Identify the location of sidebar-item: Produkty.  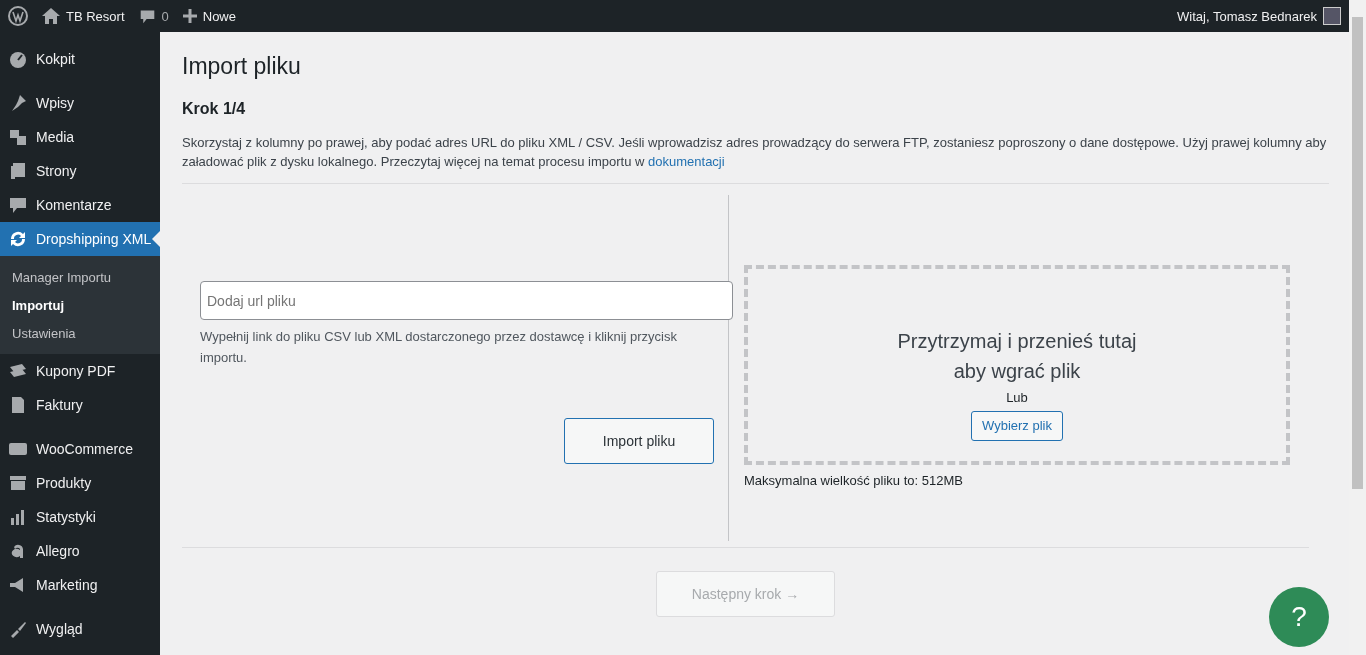
(80, 483).